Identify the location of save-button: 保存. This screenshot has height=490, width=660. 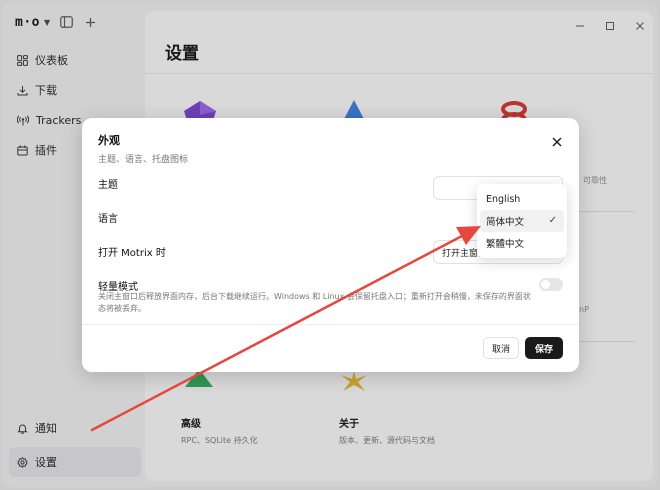
(544, 348).